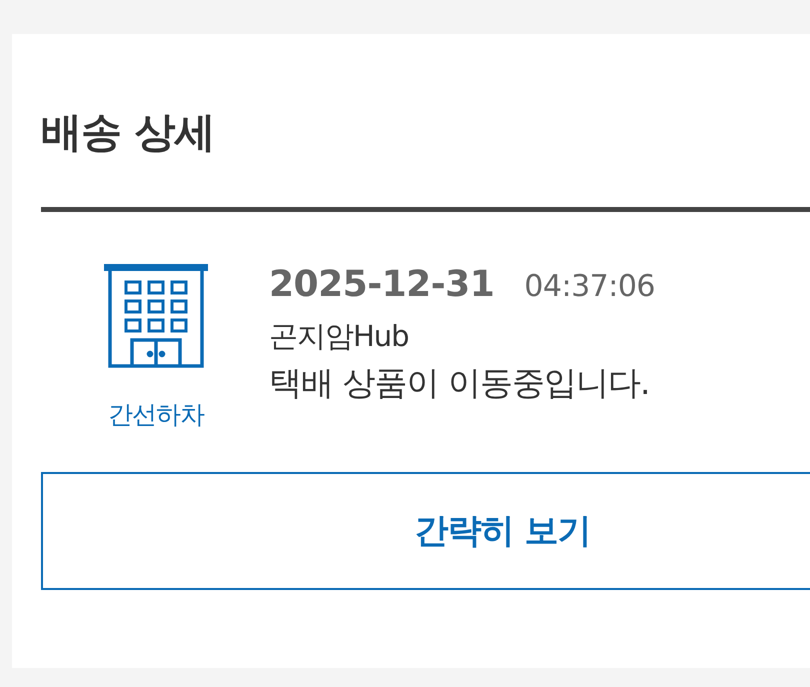 This screenshot has width=810, height=687. I want to click on event-message: 택배 상품이 이동중입니다., so click(459, 383).